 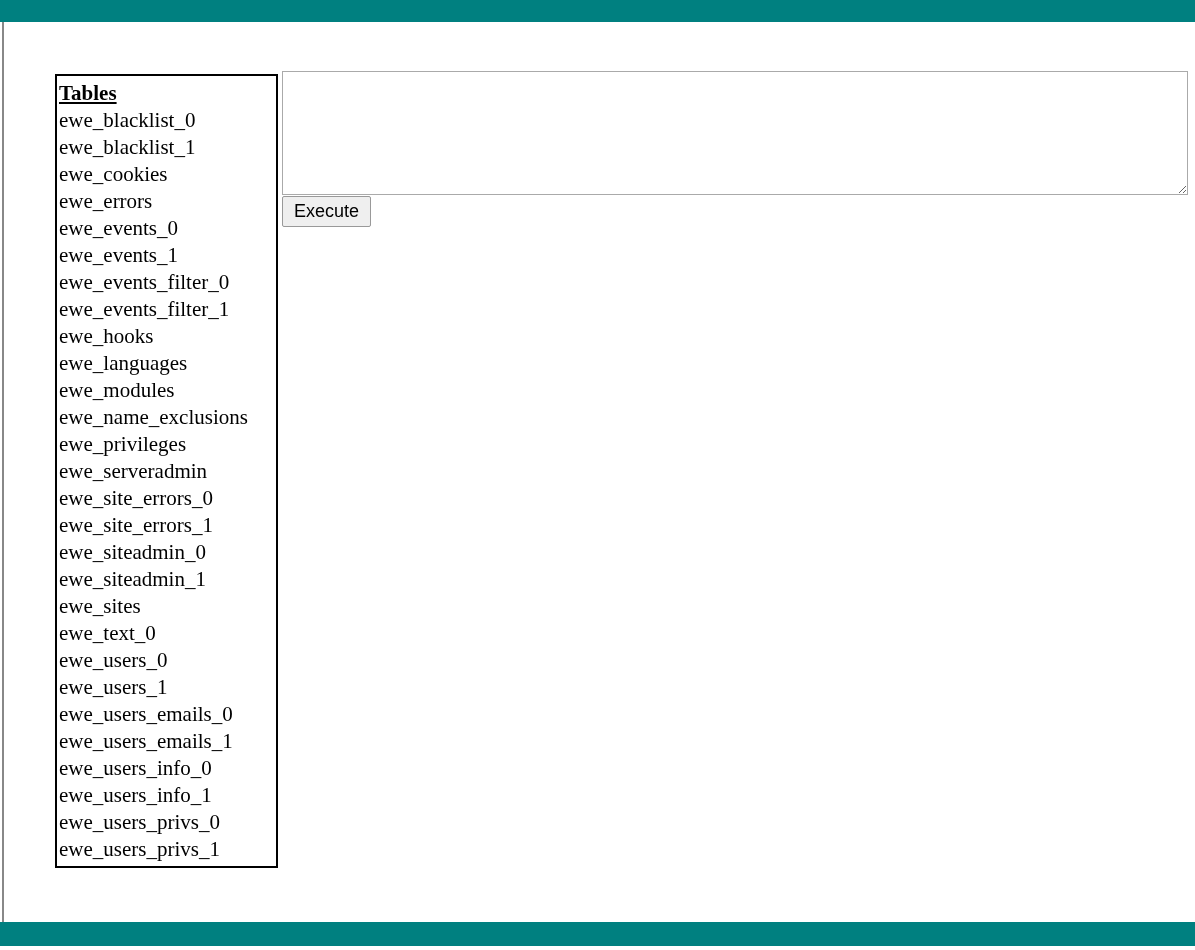 I want to click on table-name: ewe_users_privs_0, so click(x=167, y=822).